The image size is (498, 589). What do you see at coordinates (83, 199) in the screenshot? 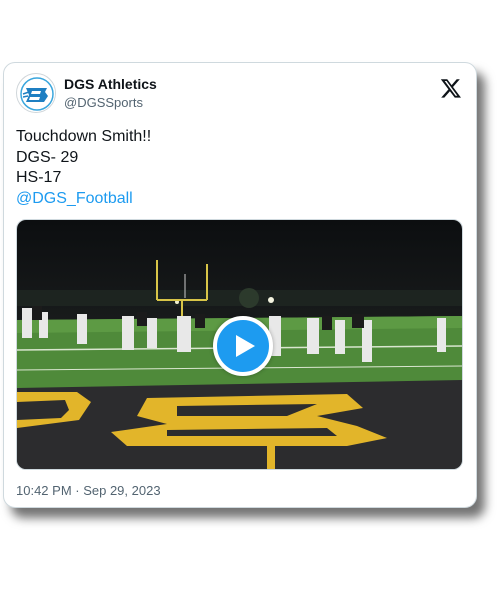
I see `mention-link: @DGS_Football` at bounding box center [83, 199].